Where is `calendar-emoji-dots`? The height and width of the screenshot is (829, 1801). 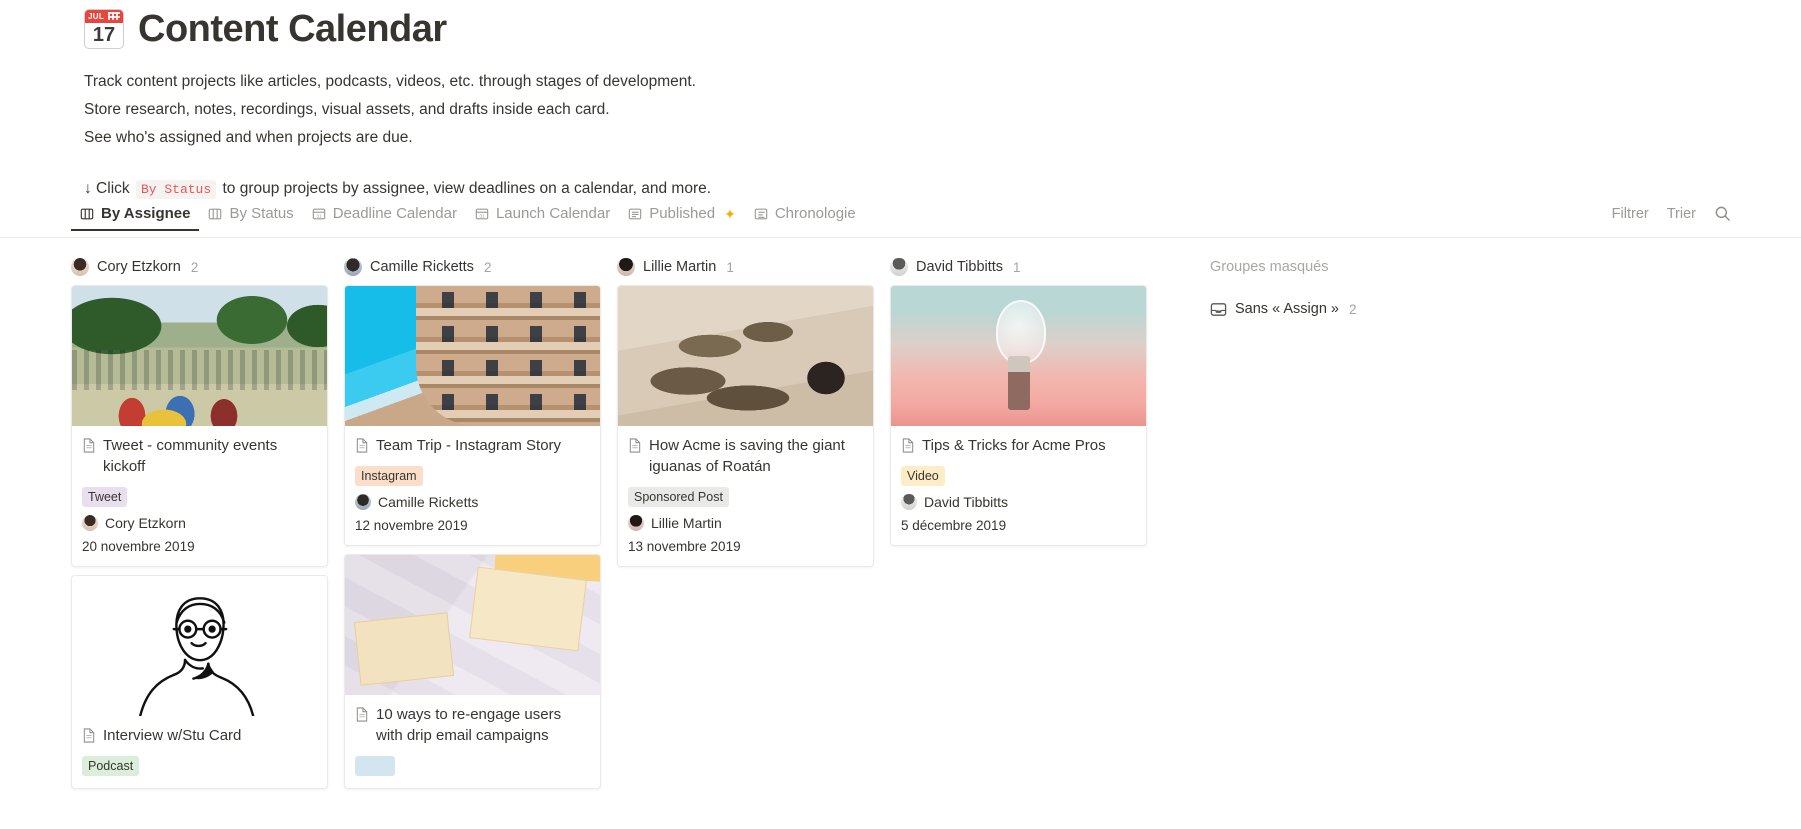 calendar-emoji-dots is located at coordinates (114, 16).